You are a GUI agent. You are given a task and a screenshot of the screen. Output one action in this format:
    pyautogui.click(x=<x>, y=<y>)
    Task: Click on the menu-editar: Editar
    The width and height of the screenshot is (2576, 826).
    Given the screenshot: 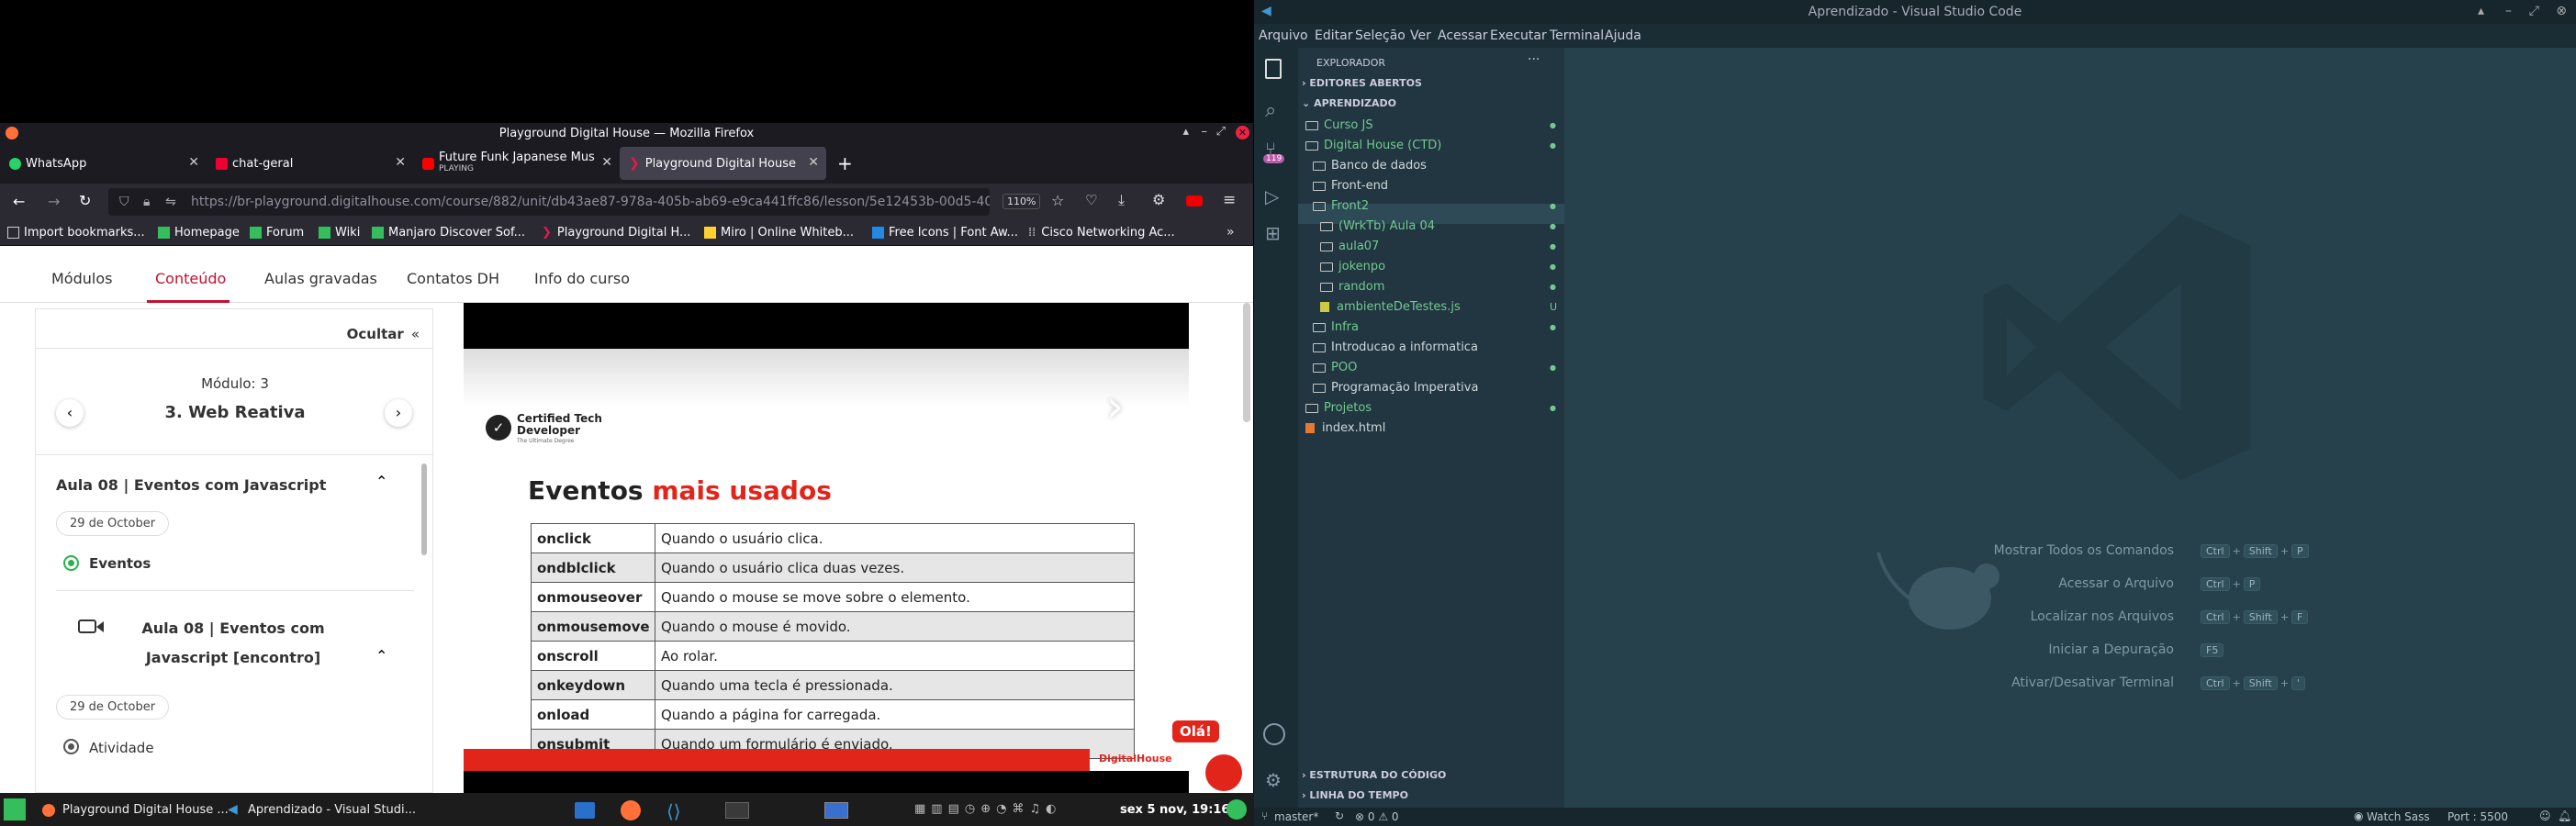 What is the action you would take?
    pyautogui.click(x=1333, y=35)
    